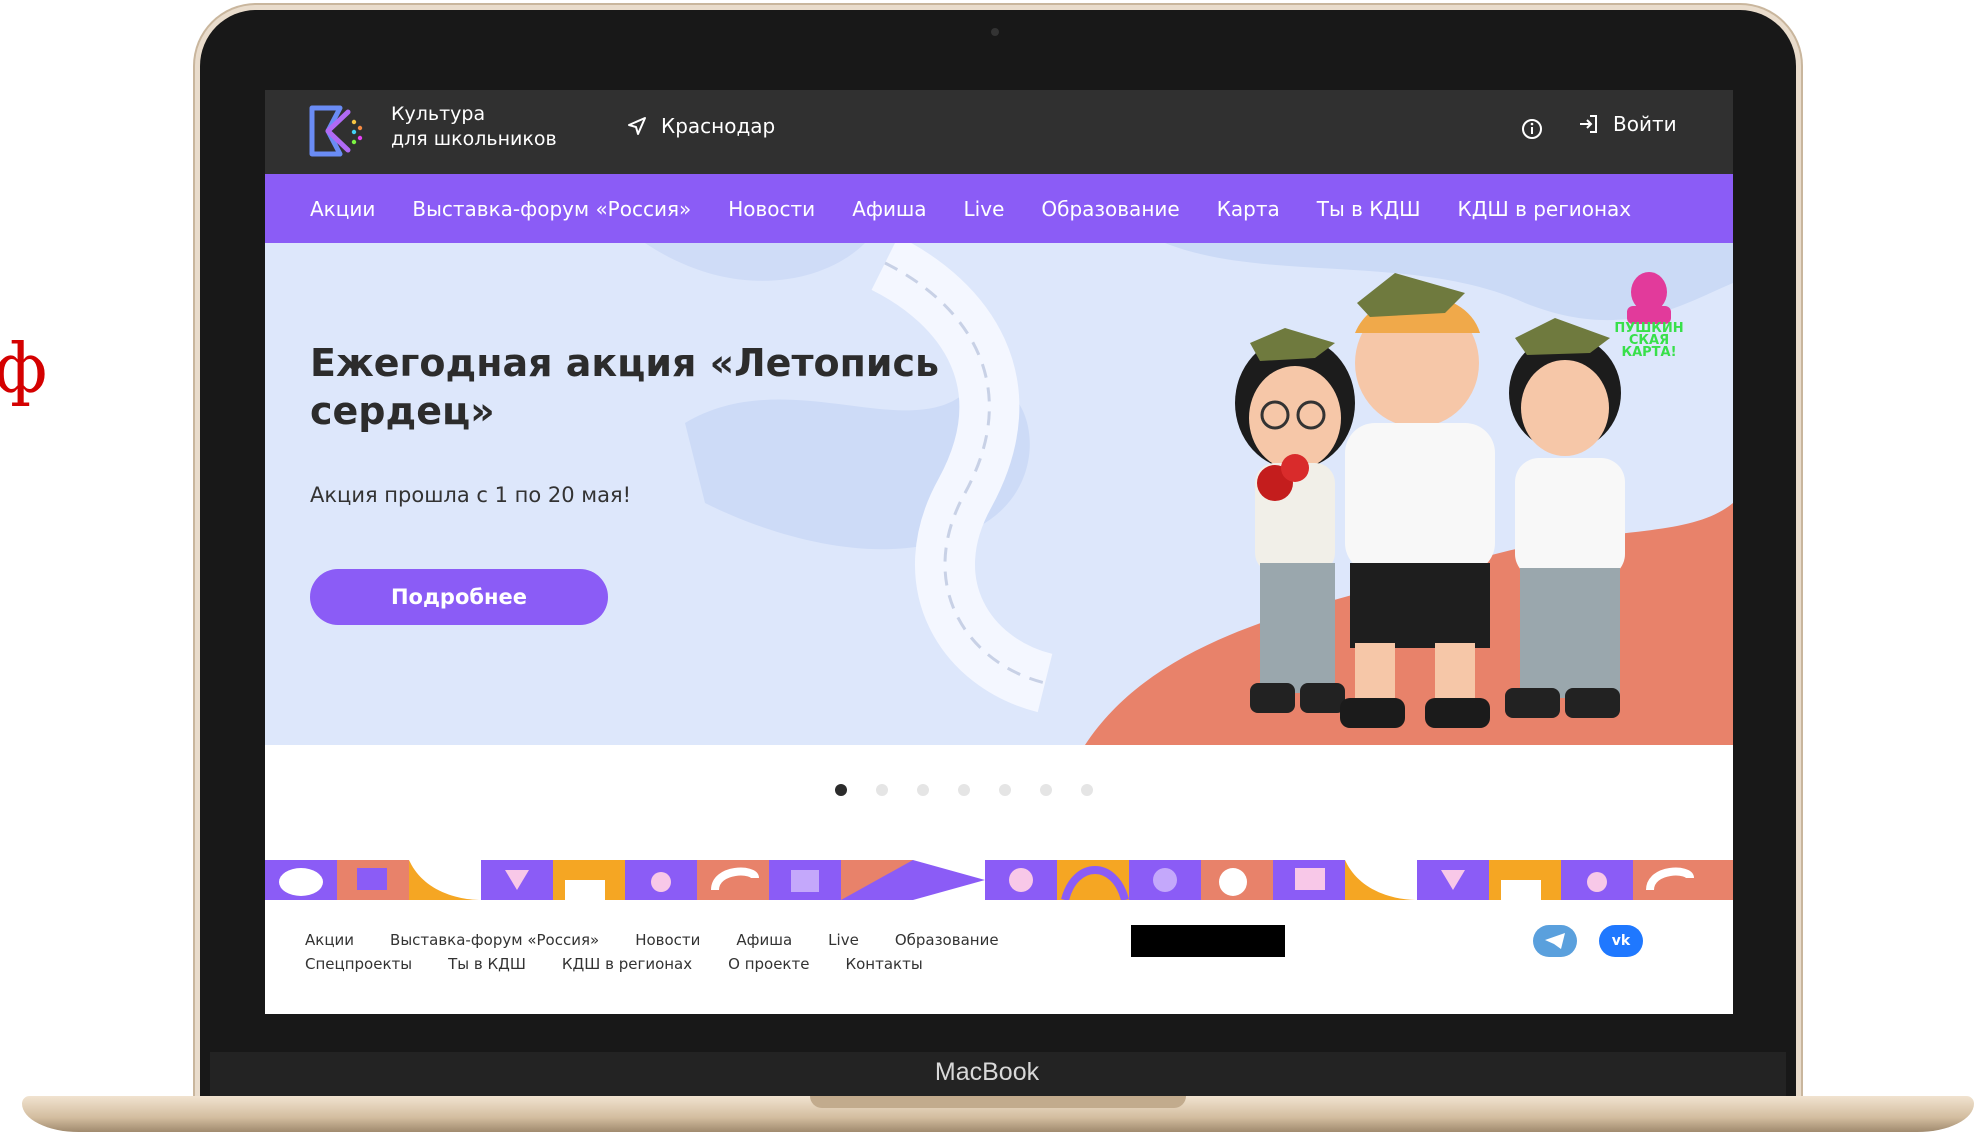 The width and height of the screenshot is (1974, 1135). Describe the element at coordinates (551, 209) in the screenshot. I see `nav-item-exhibition: Выставка-форум «Россия»` at that location.